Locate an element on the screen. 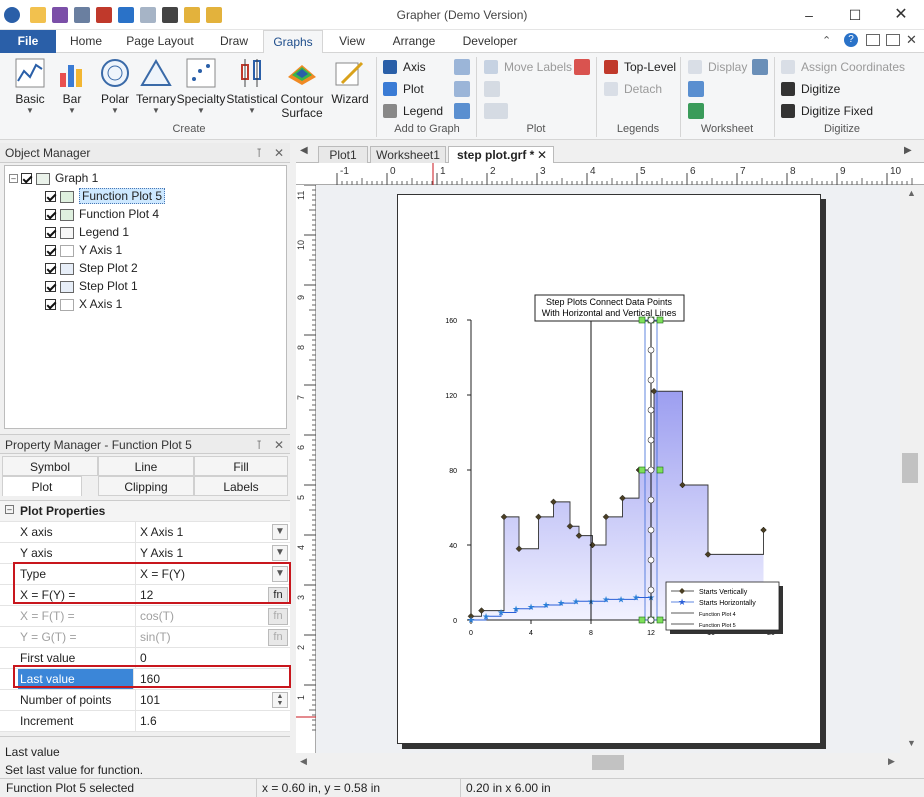  tree-node-function-plot-5: Function Plot 5 is located at coordinates (105, 196).